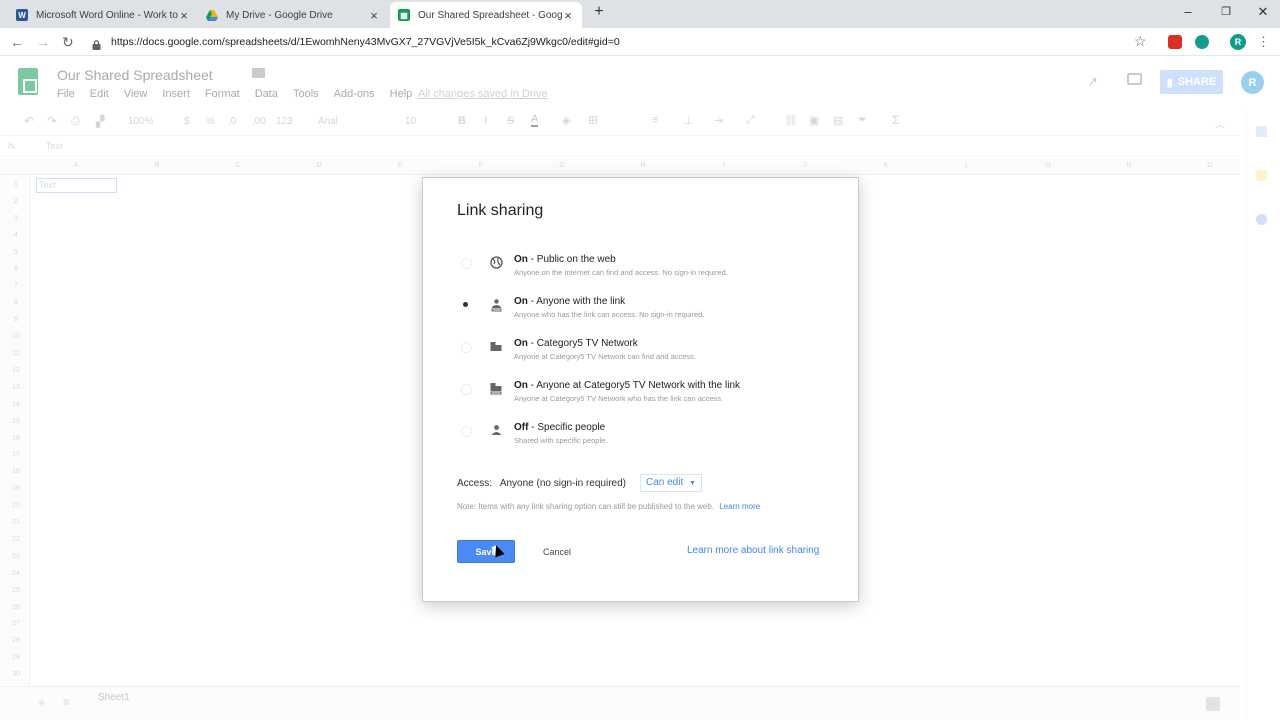  I want to click on globe-icon, so click(496, 263).